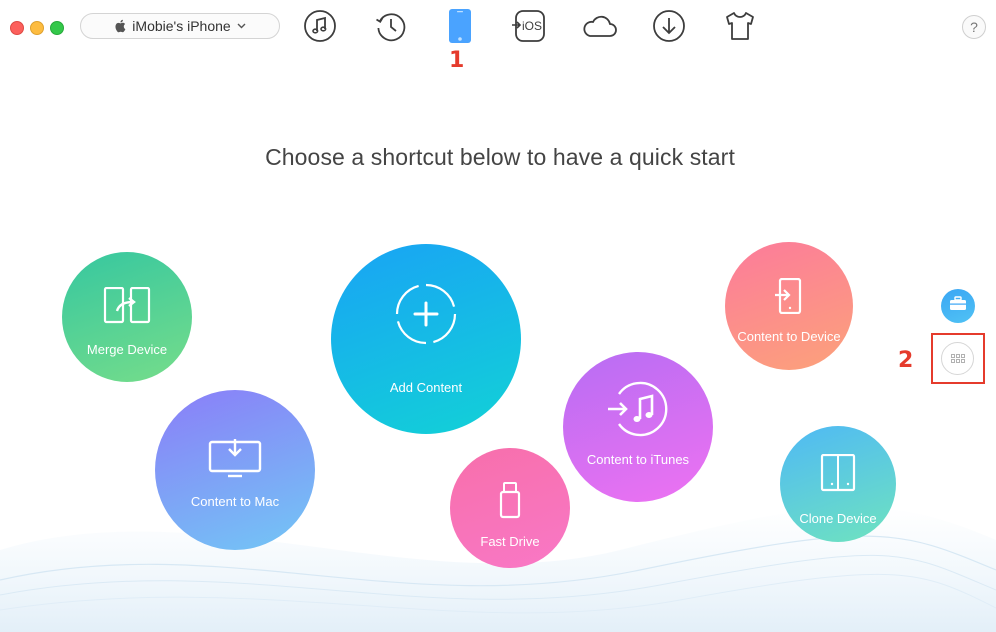 The height and width of the screenshot is (632, 996). Describe the element at coordinates (127, 349) in the screenshot. I see `shortcut-label: Merge Device` at that location.